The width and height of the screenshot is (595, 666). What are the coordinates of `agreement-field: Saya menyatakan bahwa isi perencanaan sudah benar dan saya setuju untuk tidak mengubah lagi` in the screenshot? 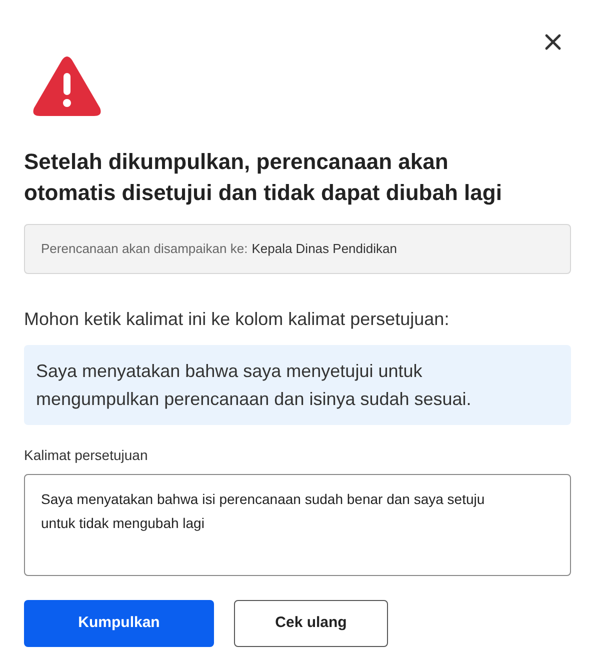 It's located at (297, 525).